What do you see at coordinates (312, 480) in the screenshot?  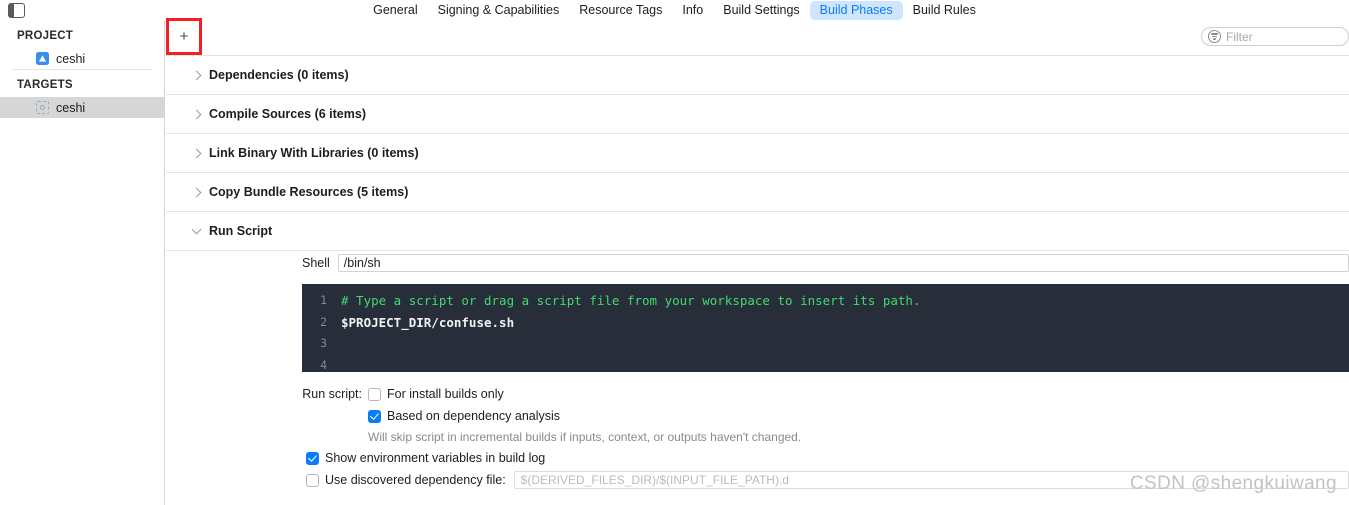 I see `checkbox-use-discovered-dependency-file` at bounding box center [312, 480].